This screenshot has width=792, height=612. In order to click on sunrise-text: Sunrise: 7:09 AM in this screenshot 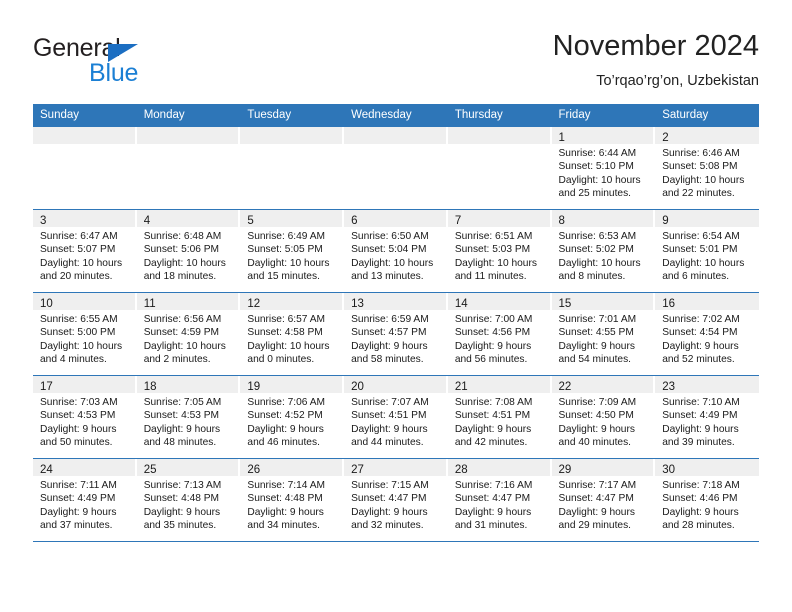, I will do `click(597, 402)`.